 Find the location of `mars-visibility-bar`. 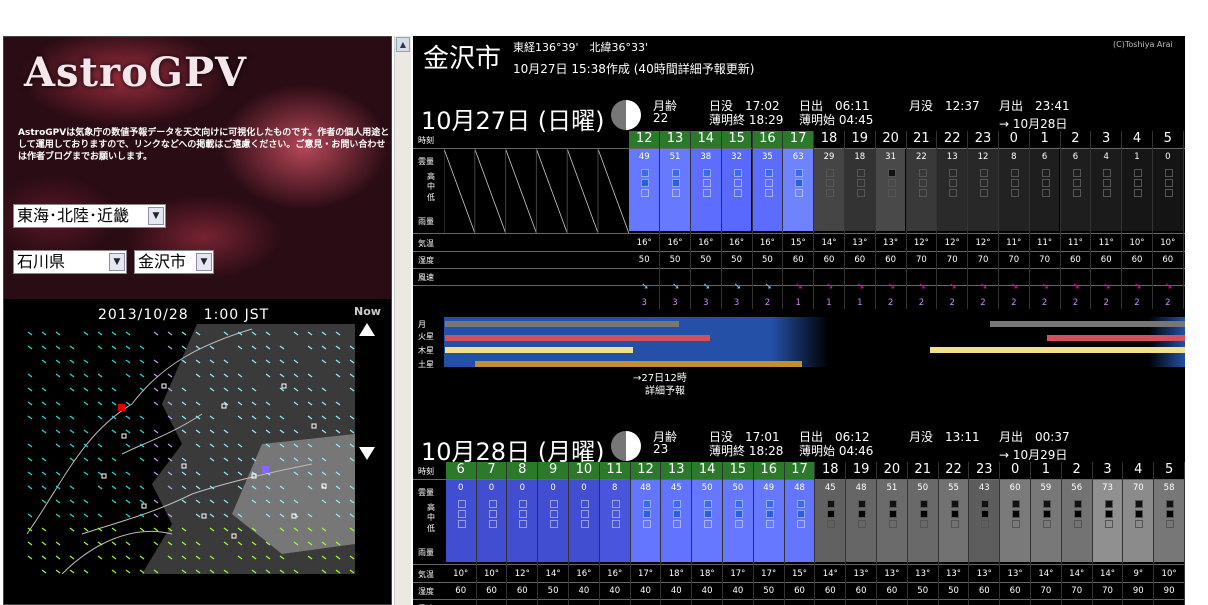

mars-visibility-bar is located at coordinates (577, 338).